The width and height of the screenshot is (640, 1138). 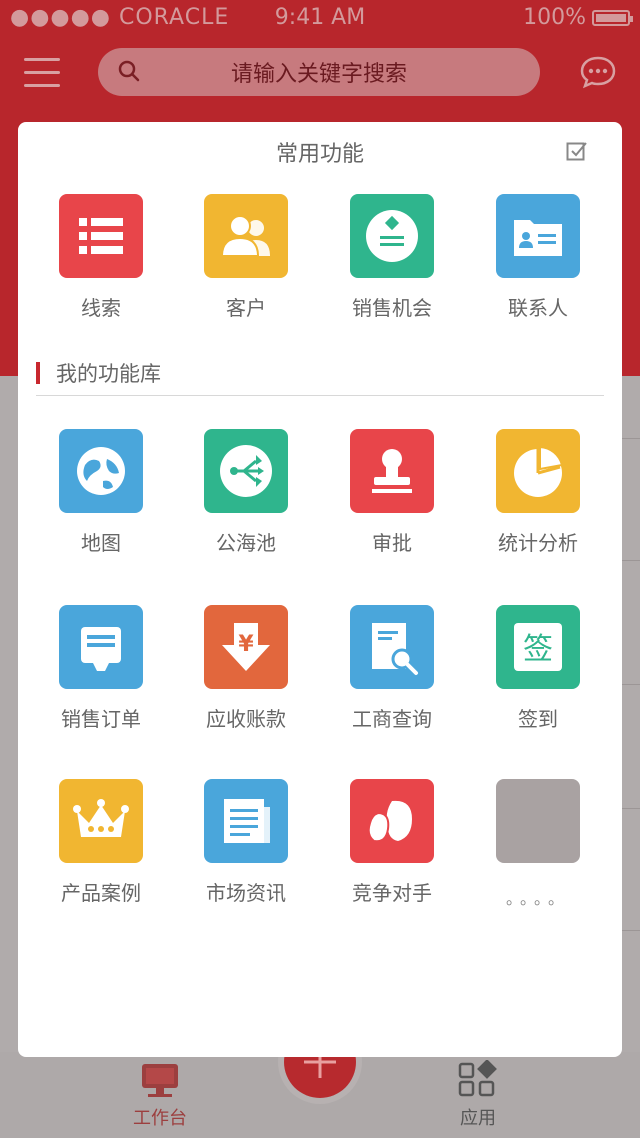 What do you see at coordinates (478, 1118) in the screenshot?
I see `tab-apps-label: 应用` at bounding box center [478, 1118].